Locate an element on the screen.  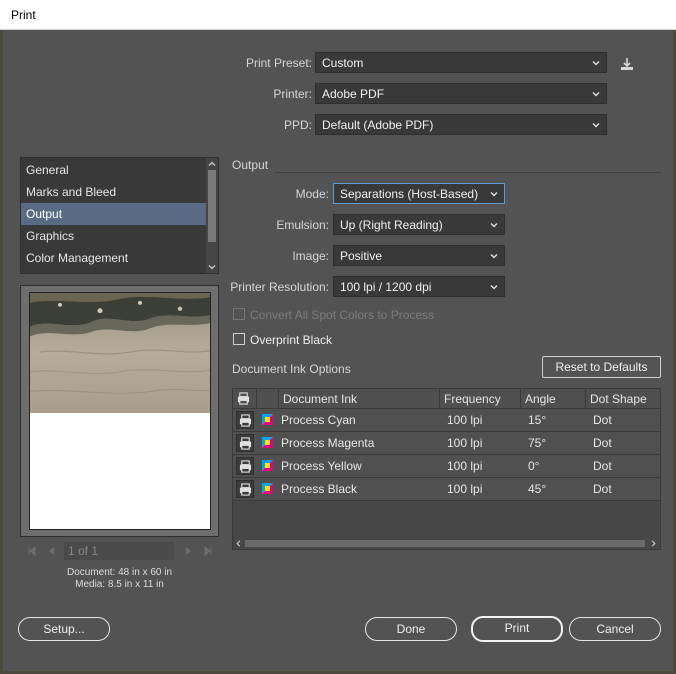
category-item-color-management: Color Management is located at coordinates (114, 258).